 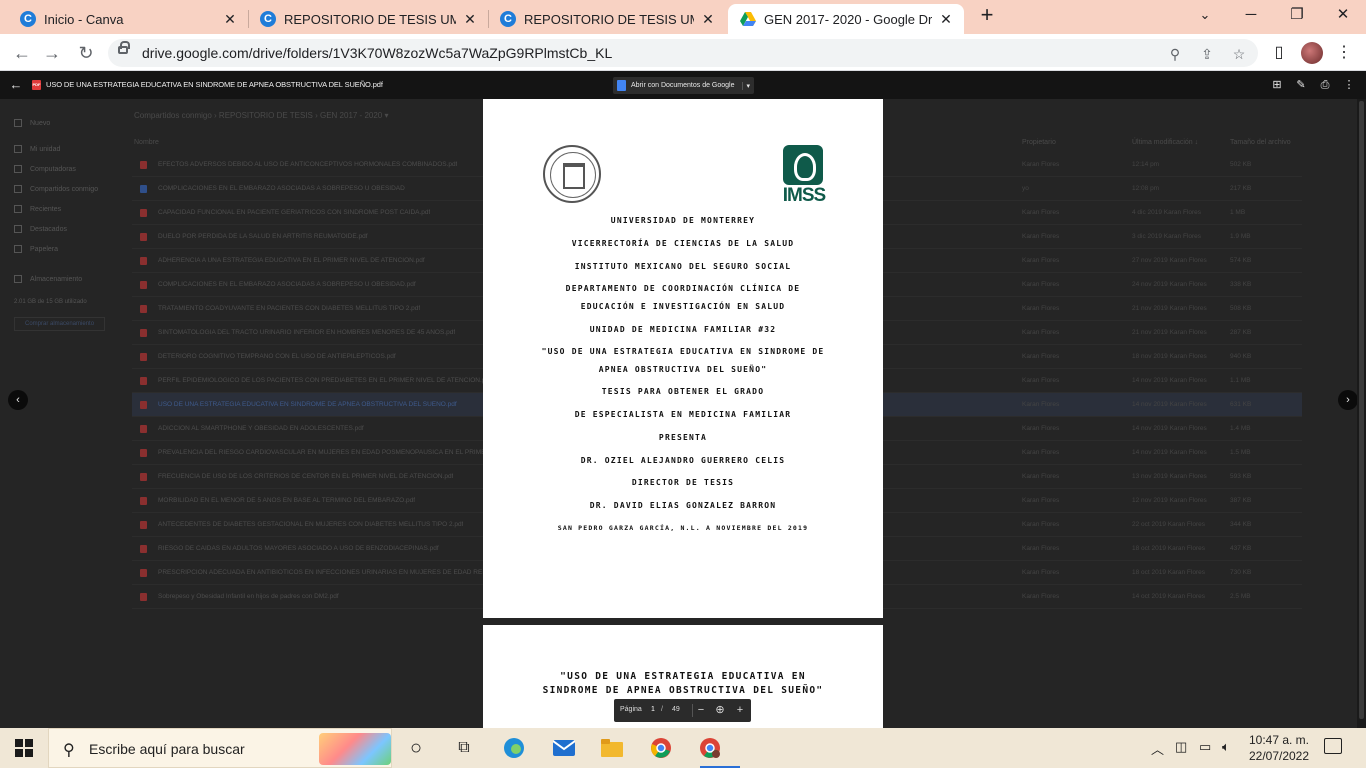 What do you see at coordinates (683, 676) in the screenshot?
I see `pdf-text-line: "USO DE UNA ESTRATEGIA EDUCATIVA EN` at bounding box center [683, 676].